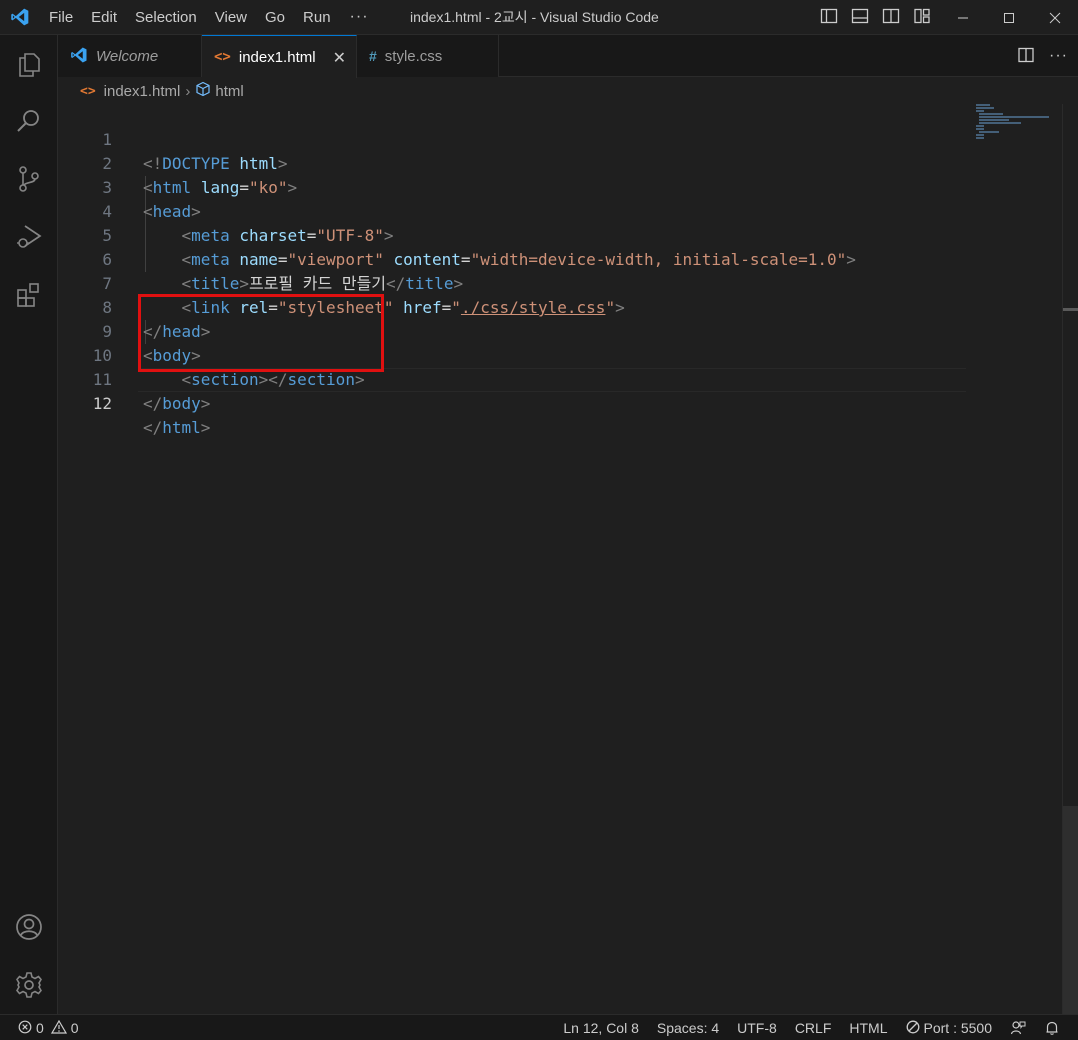 This screenshot has height=1040, width=1078. I want to click on menu-edit: Edit, so click(104, 17).